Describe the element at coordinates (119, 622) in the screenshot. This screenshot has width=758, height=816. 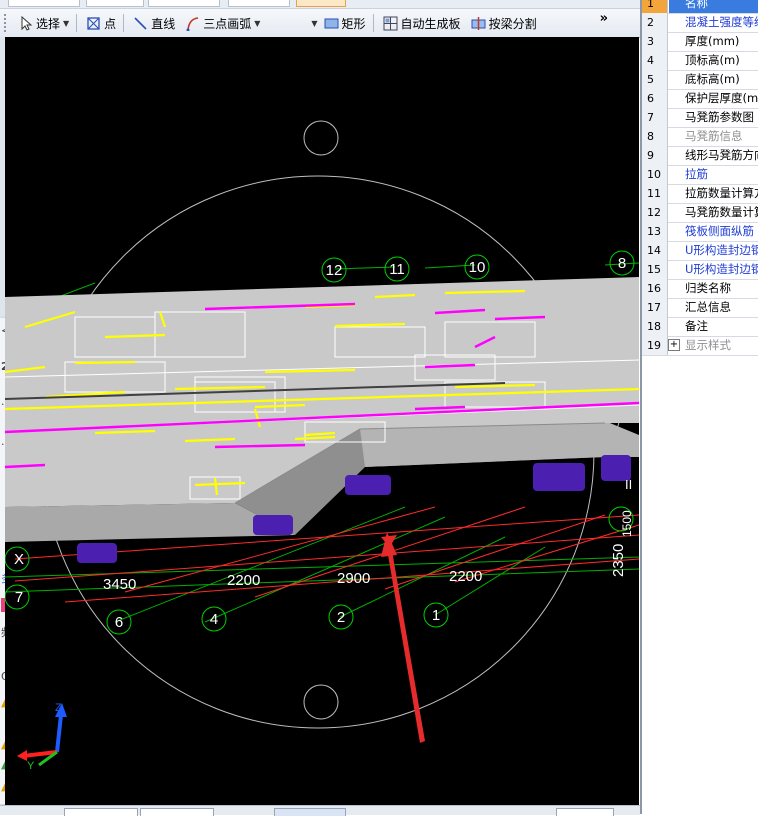
I see `axis-label: 6` at that location.